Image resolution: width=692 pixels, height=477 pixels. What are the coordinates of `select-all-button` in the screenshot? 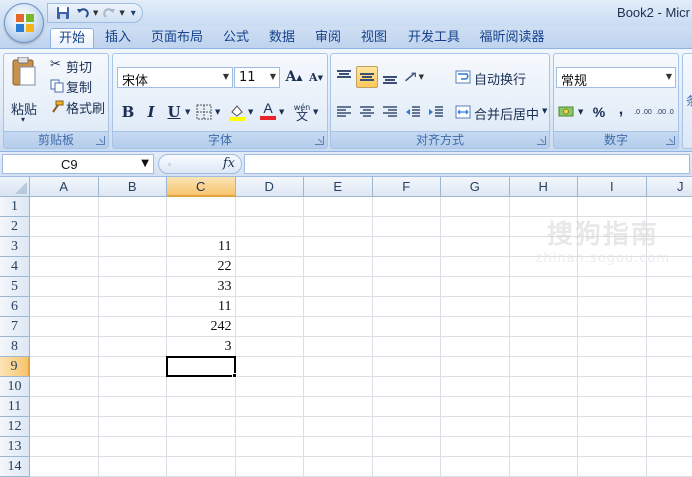 It's located at (15, 187).